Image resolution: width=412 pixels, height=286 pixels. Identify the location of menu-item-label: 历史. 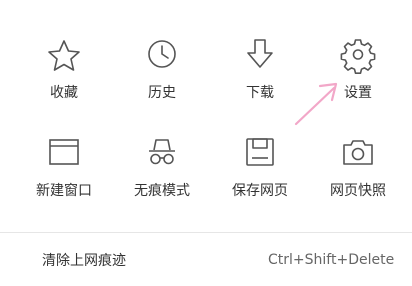
(162, 93).